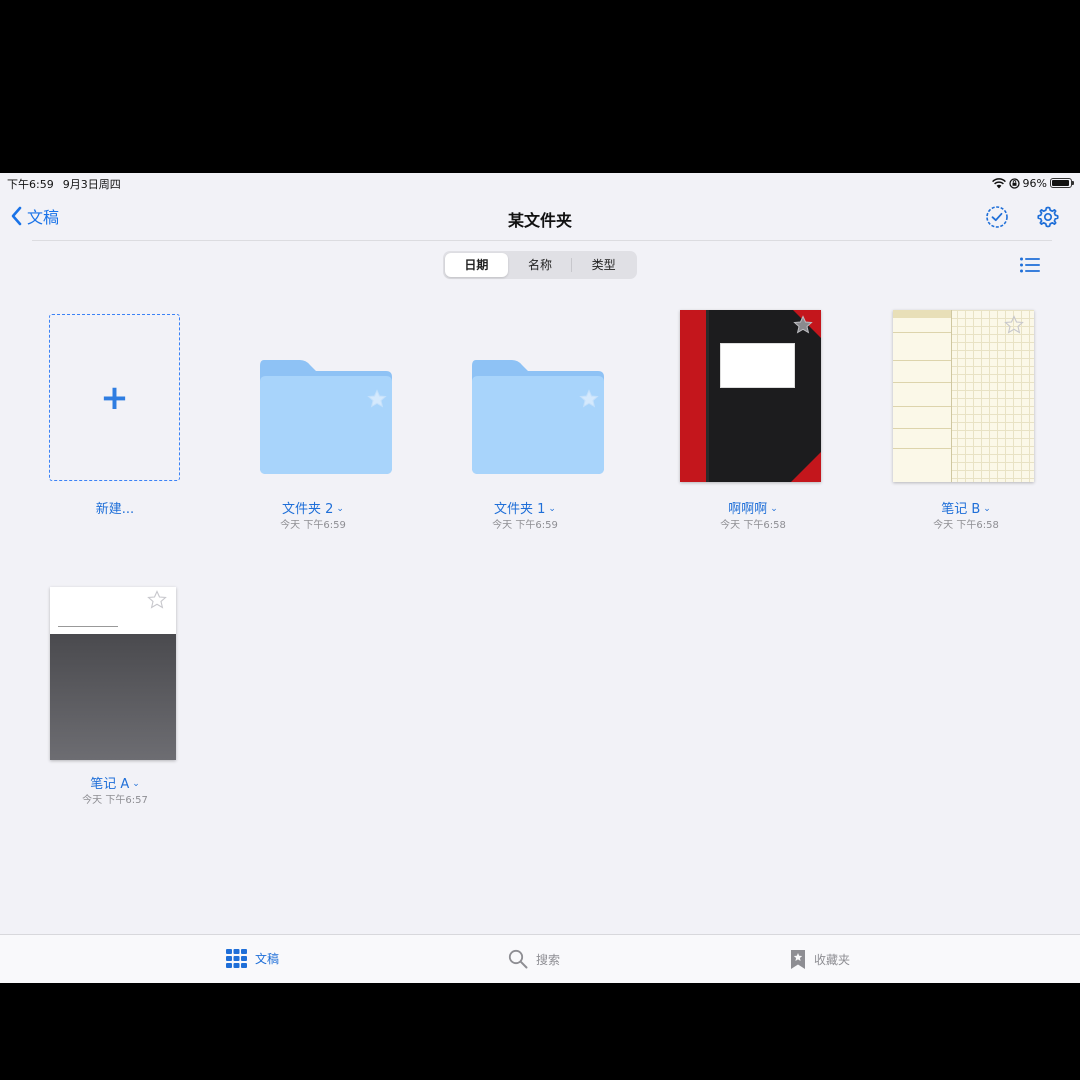 The height and width of the screenshot is (1080, 1080). What do you see at coordinates (476, 265) in the screenshot?
I see `sort-option-date: 日期` at bounding box center [476, 265].